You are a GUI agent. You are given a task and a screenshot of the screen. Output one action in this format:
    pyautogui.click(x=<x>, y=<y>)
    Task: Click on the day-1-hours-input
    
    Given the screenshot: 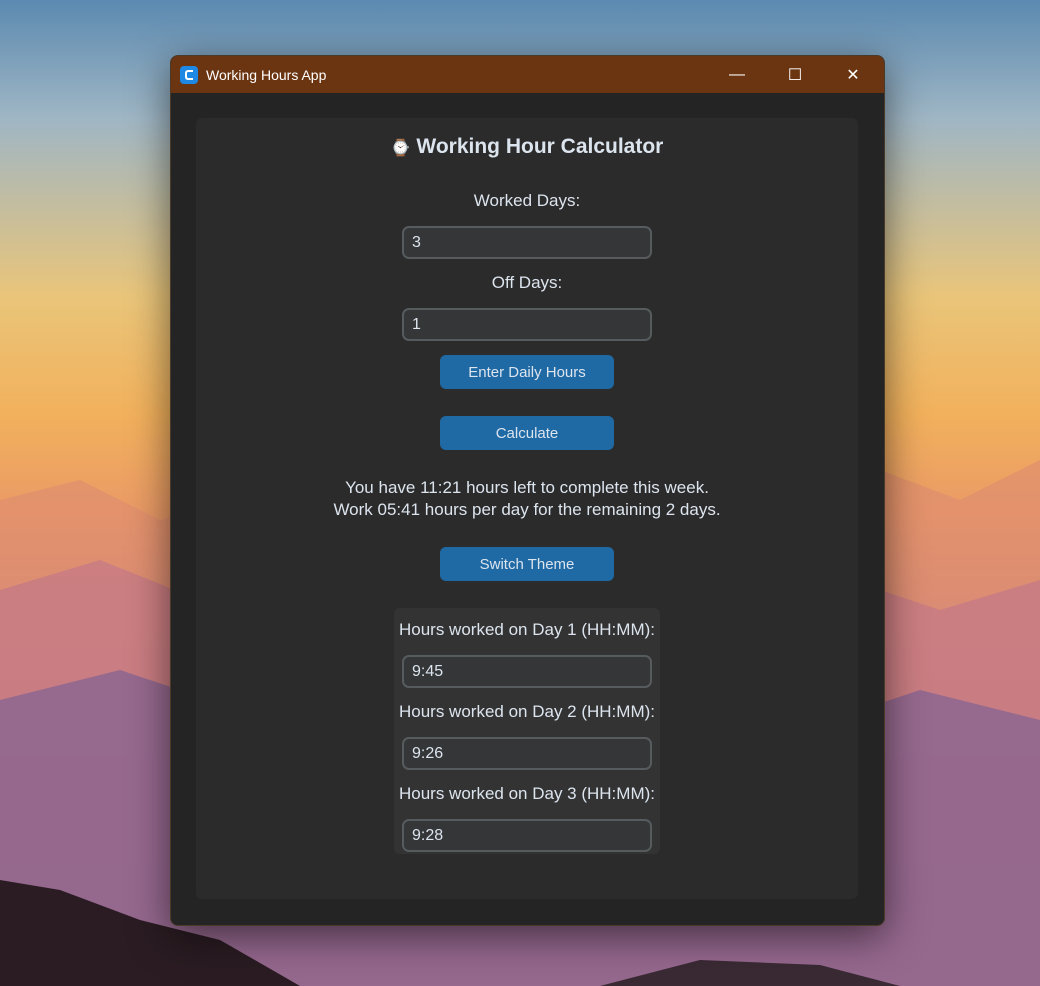 What is the action you would take?
    pyautogui.click(x=527, y=671)
    